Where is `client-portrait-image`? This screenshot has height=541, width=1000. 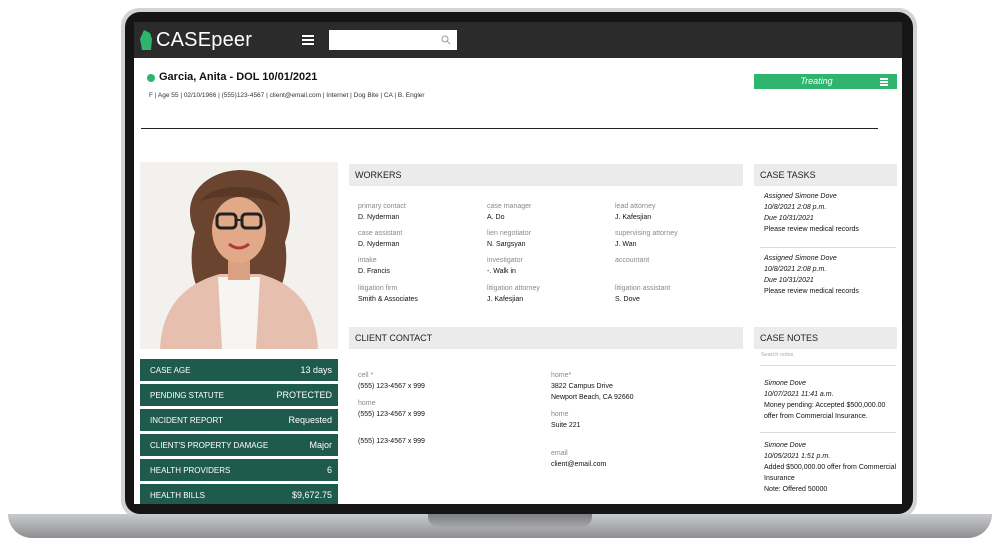 client-portrait-image is located at coordinates (239, 255).